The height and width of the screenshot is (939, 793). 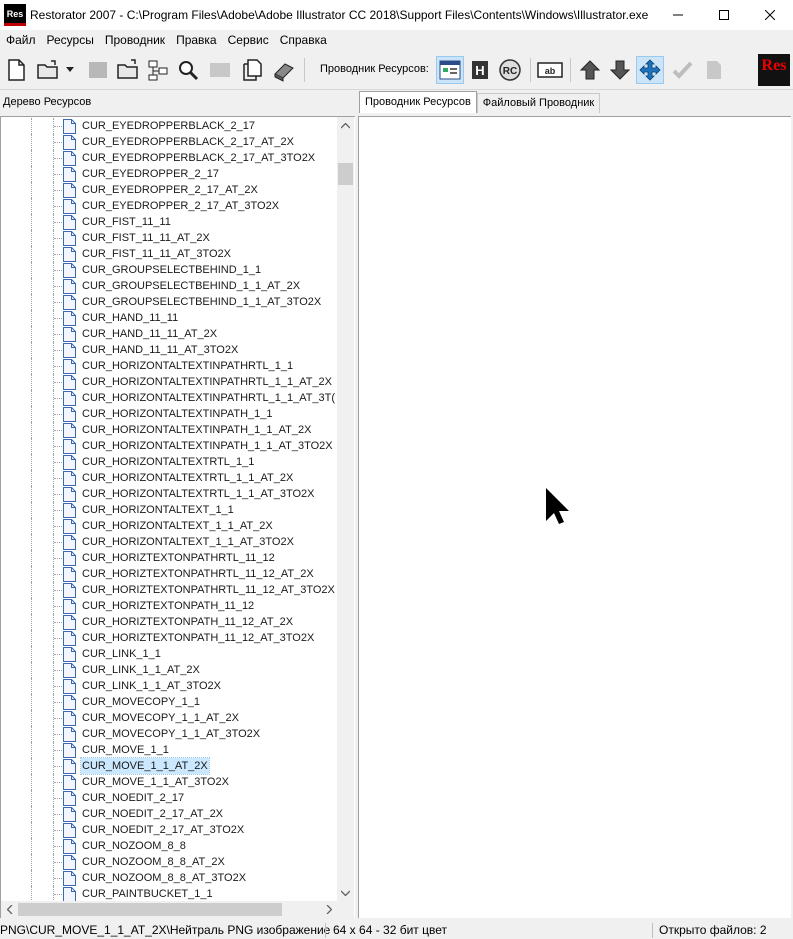 I want to click on maximize-button, so click(x=724, y=15).